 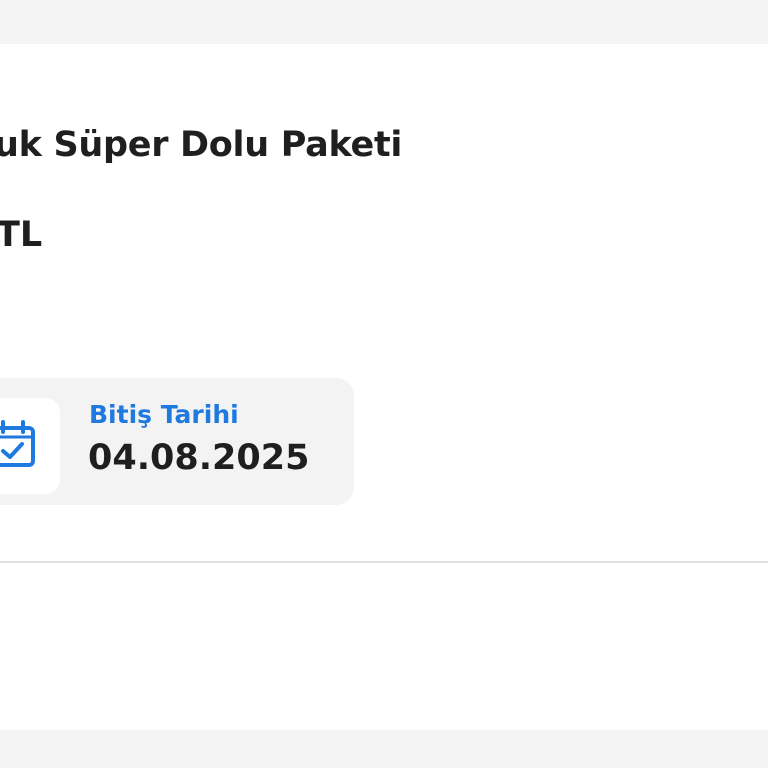 I want to click on package-title: uk Süper Dolu Paketi, so click(x=201, y=145).